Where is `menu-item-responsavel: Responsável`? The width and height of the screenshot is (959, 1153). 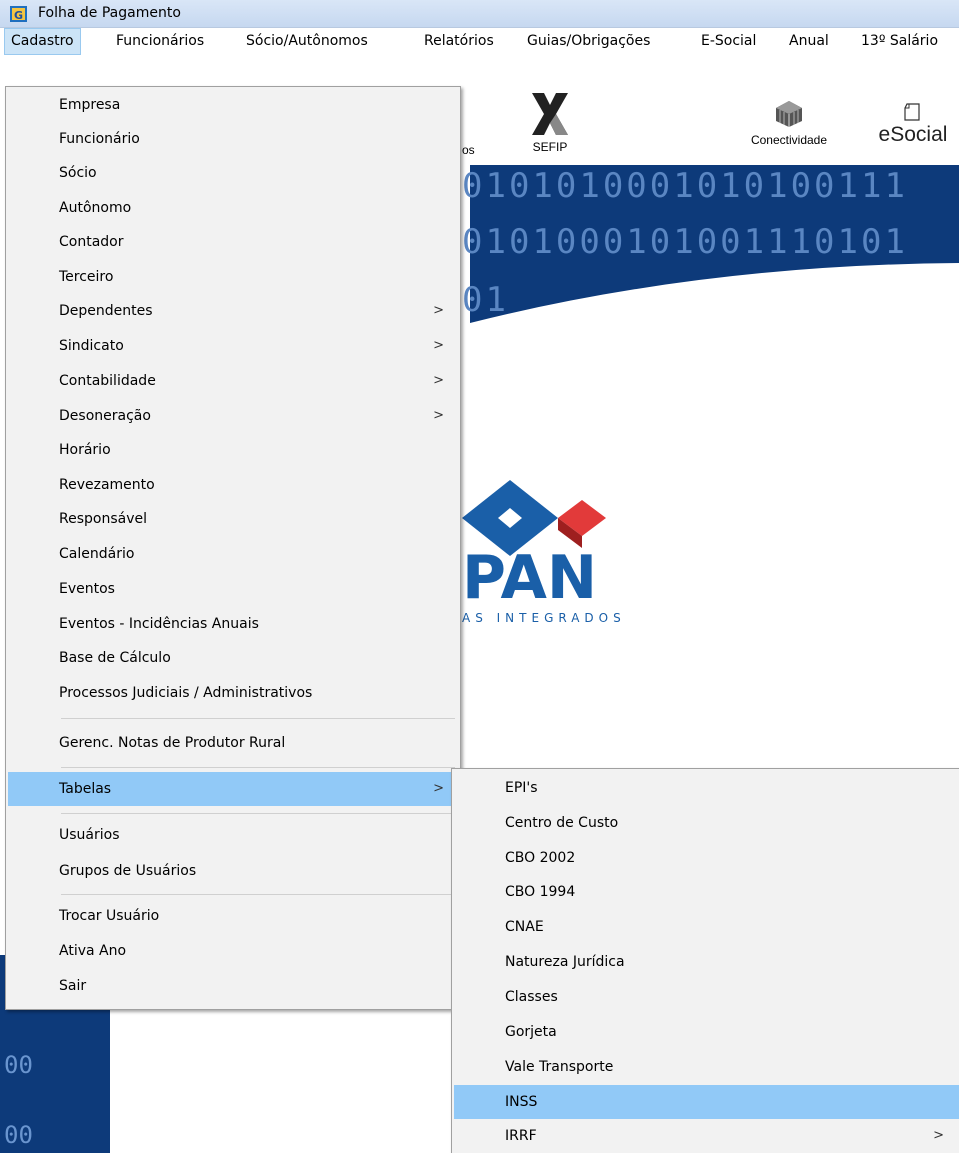
menu-item-responsavel: Responsável is located at coordinates (233, 519).